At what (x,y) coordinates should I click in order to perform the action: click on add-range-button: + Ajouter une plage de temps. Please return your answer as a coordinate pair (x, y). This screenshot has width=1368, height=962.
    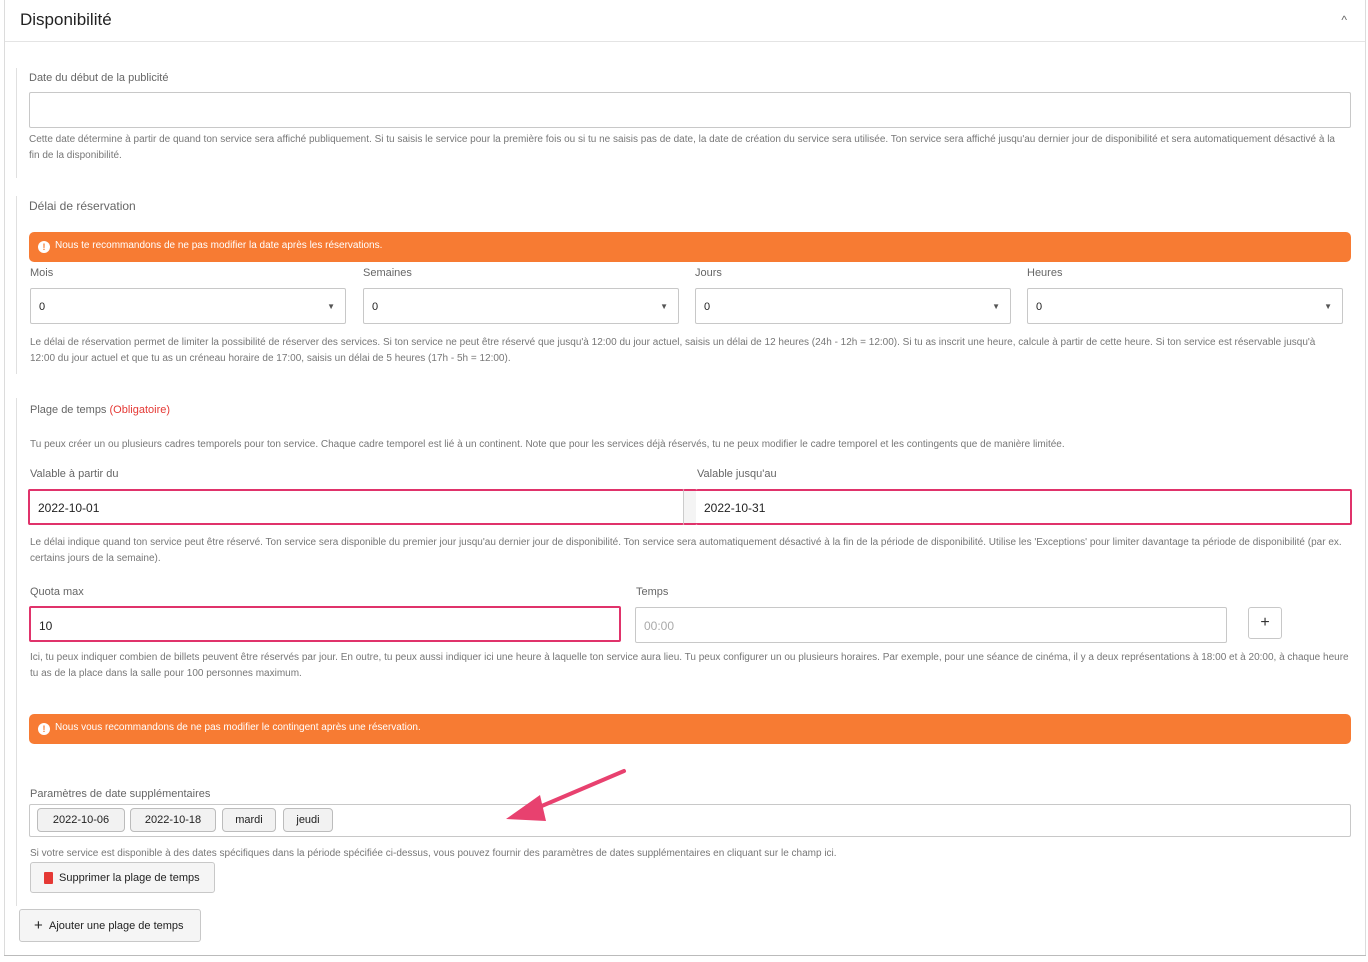
    Looking at the image, I should click on (110, 925).